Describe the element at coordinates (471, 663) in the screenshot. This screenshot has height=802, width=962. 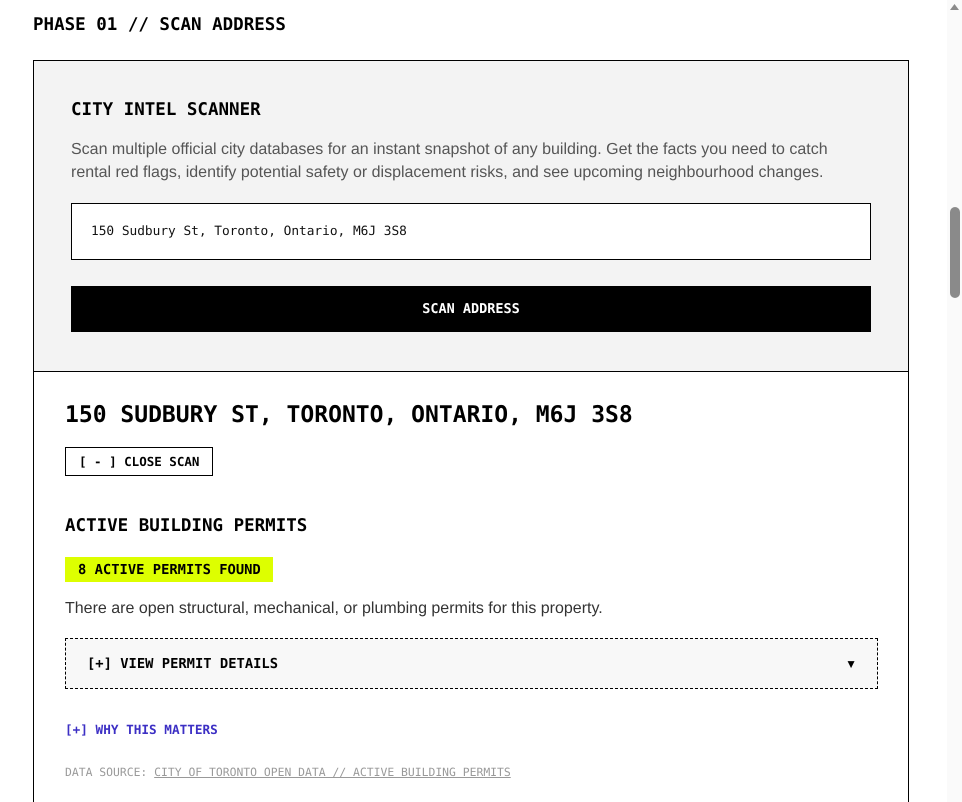
I see `permit-details-toggle: [+] VIEW PERMIT DETAILS ▼` at that location.